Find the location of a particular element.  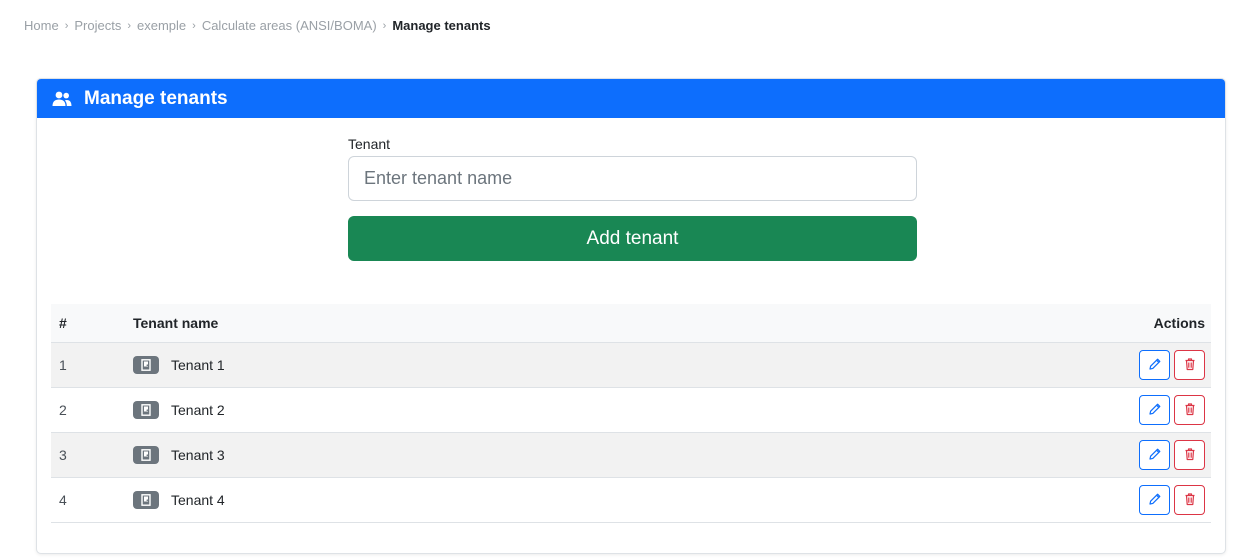

breadcrumb-projects: Projects is located at coordinates (97, 25).